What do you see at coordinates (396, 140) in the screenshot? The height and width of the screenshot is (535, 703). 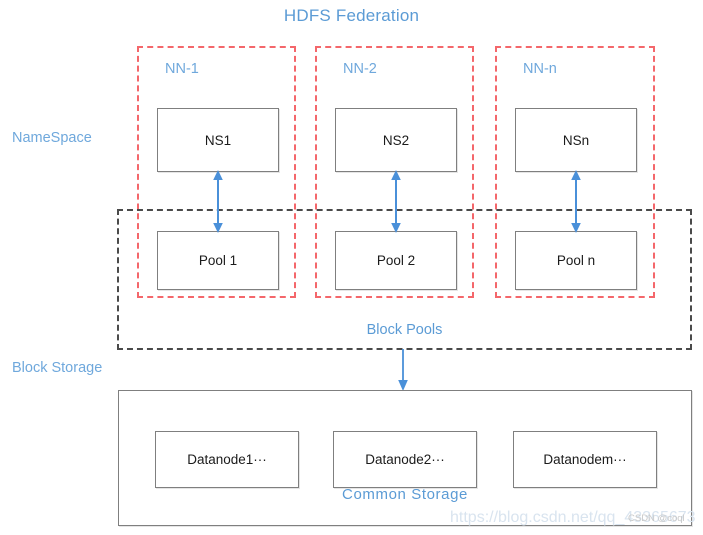 I see `namespace-box-ns2: NS2` at bounding box center [396, 140].